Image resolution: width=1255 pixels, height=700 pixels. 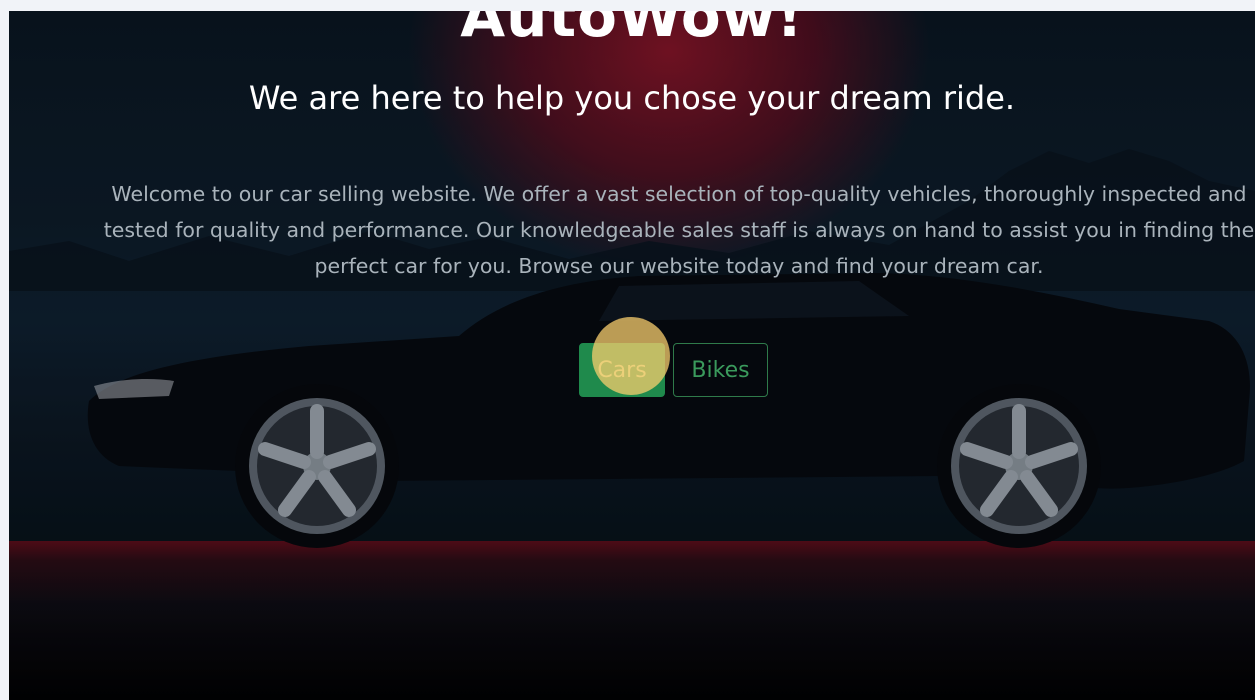 I want to click on bikes-button: Bikes, so click(x=720, y=370).